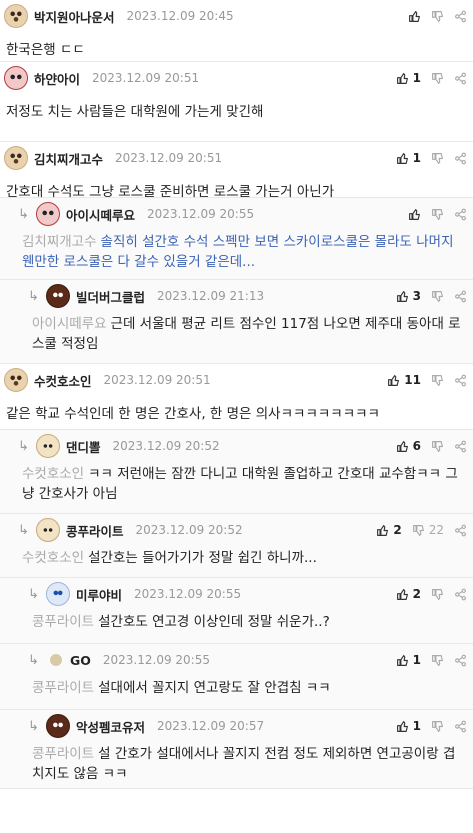  Describe the element at coordinates (236, 380) in the screenshot. I see `comment-header: 수컷호소인 2023.12.09 20:51 11` at that location.